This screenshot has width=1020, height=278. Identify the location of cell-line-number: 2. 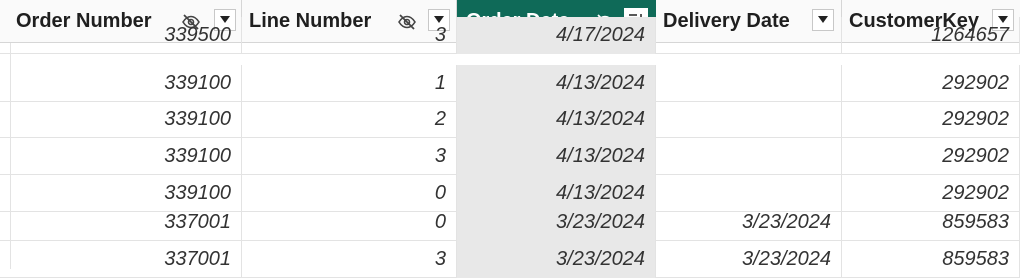
(349, 119).